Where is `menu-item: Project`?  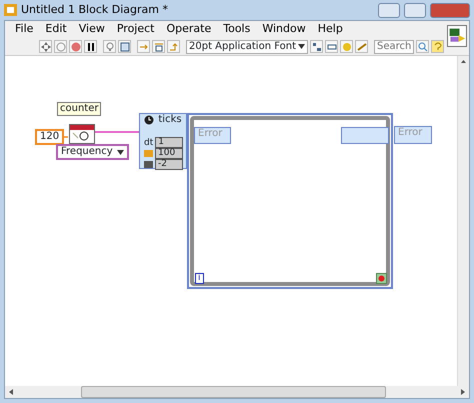
menu-item: Project is located at coordinates (135, 29).